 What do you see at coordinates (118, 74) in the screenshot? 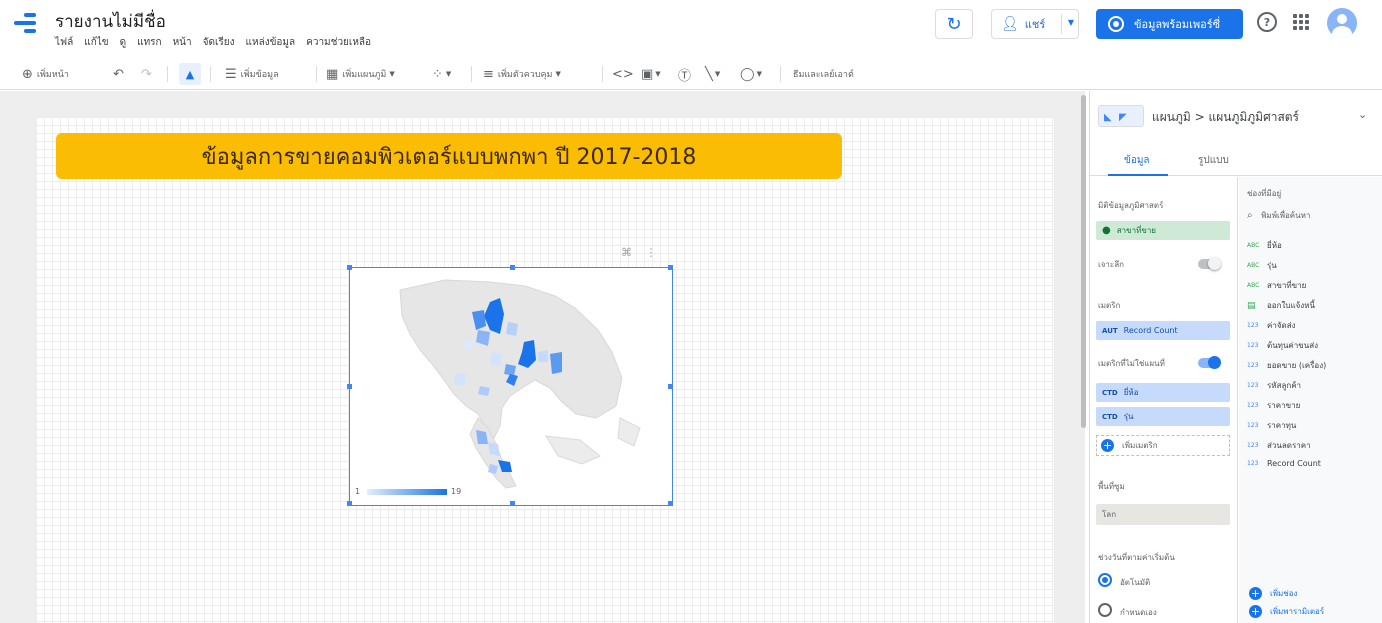
I see `undo-button: ↶` at bounding box center [118, 74].